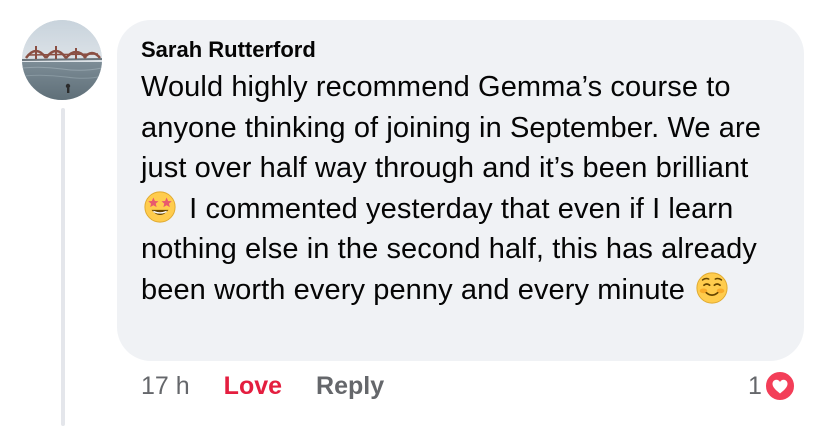  Describe the element at coordinates (160, 206) in the screenshot. I see `star-struck-emoji-icon` at that location.